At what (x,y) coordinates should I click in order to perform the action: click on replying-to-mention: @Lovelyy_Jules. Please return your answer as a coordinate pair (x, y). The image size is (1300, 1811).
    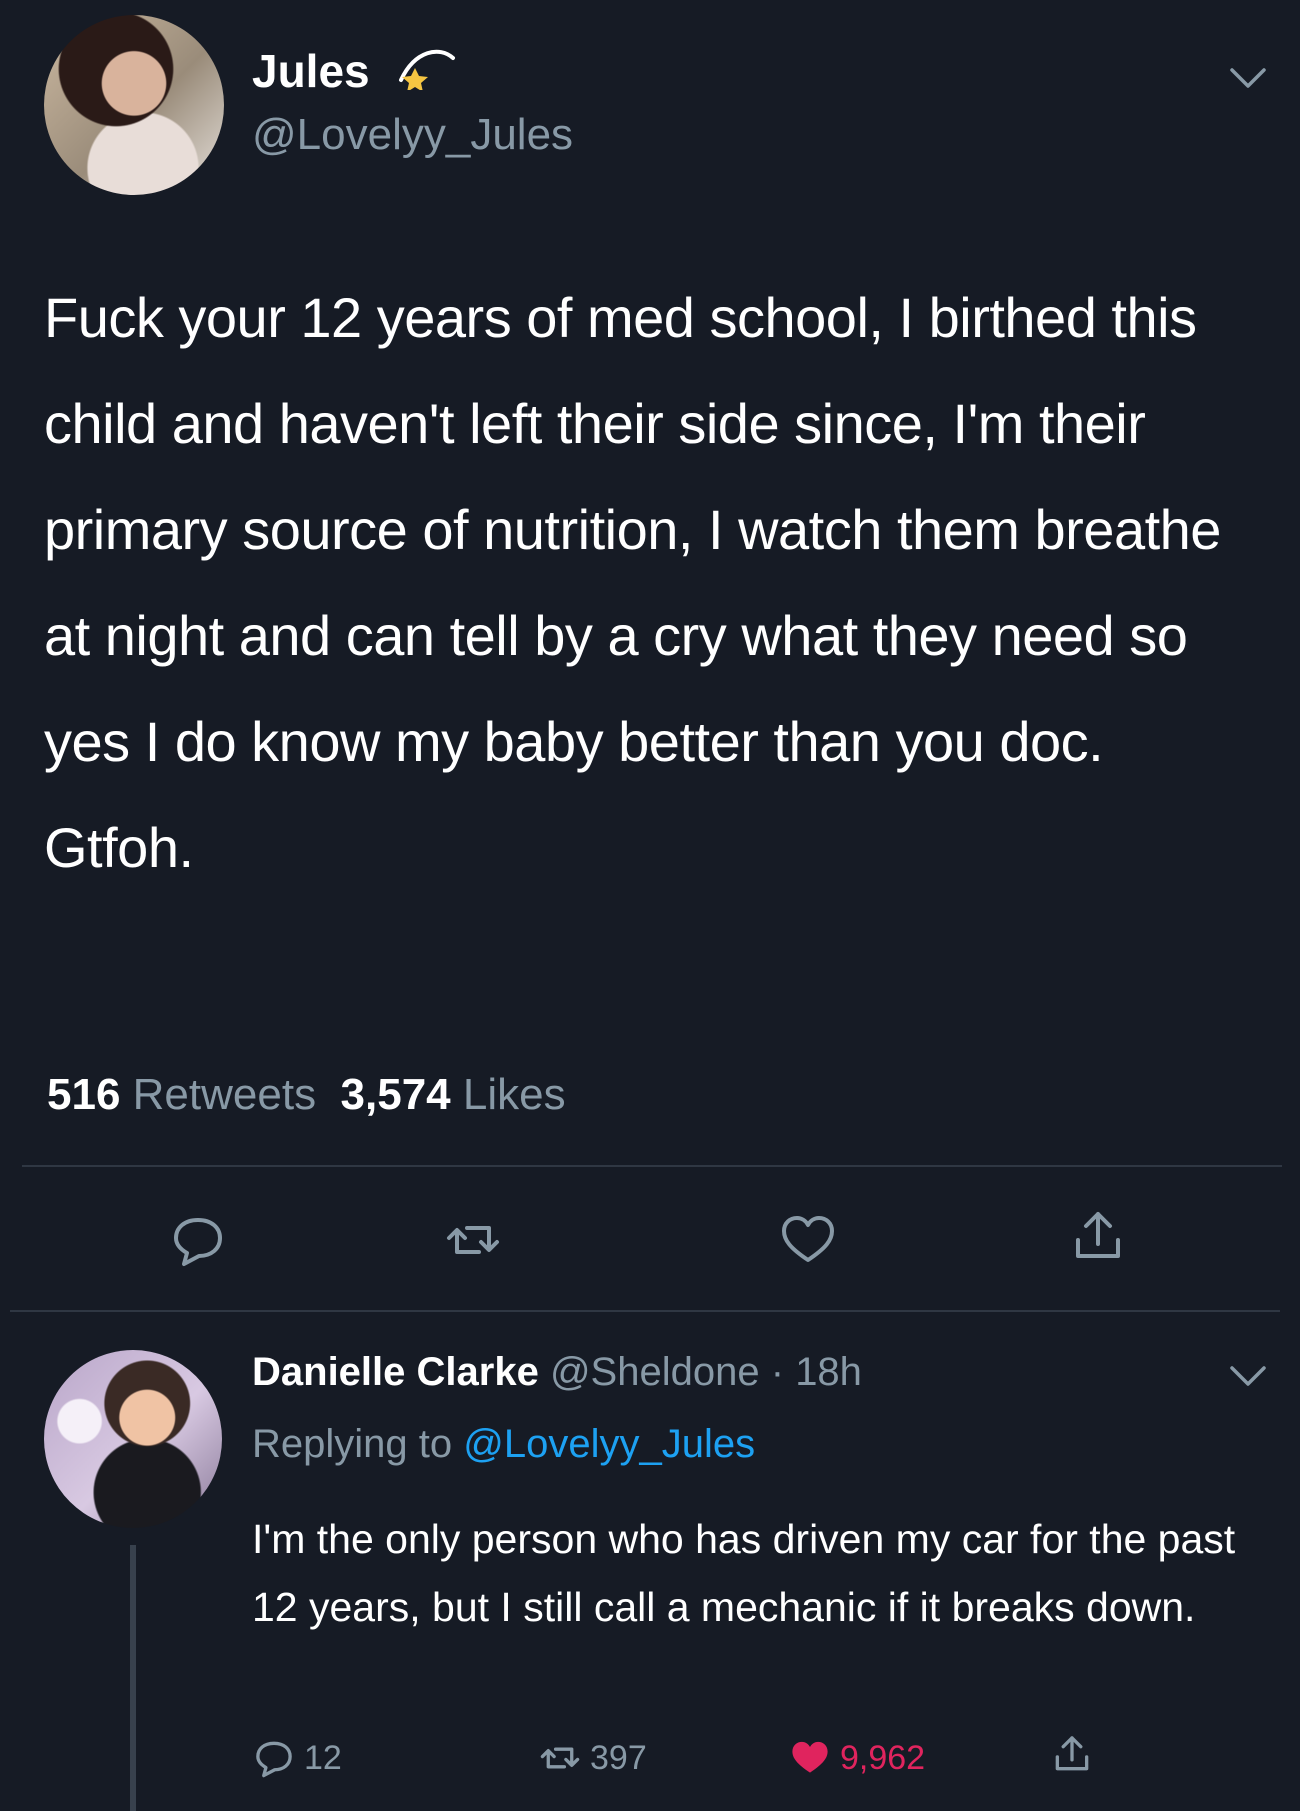
    Looking at the image, I should click on (609, 1444).